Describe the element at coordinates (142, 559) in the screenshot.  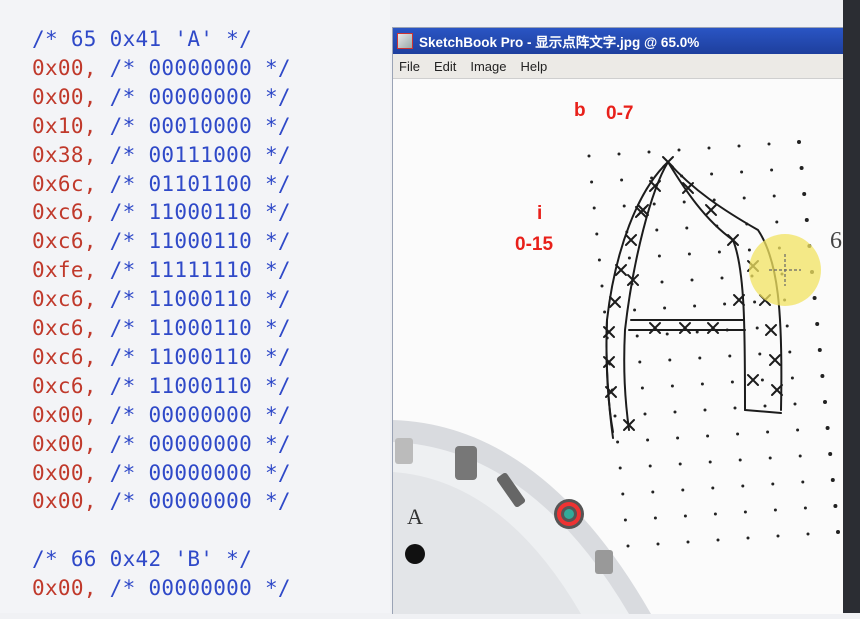
I see `bit-comment: /* 66 0x42 'B' */` at that location.